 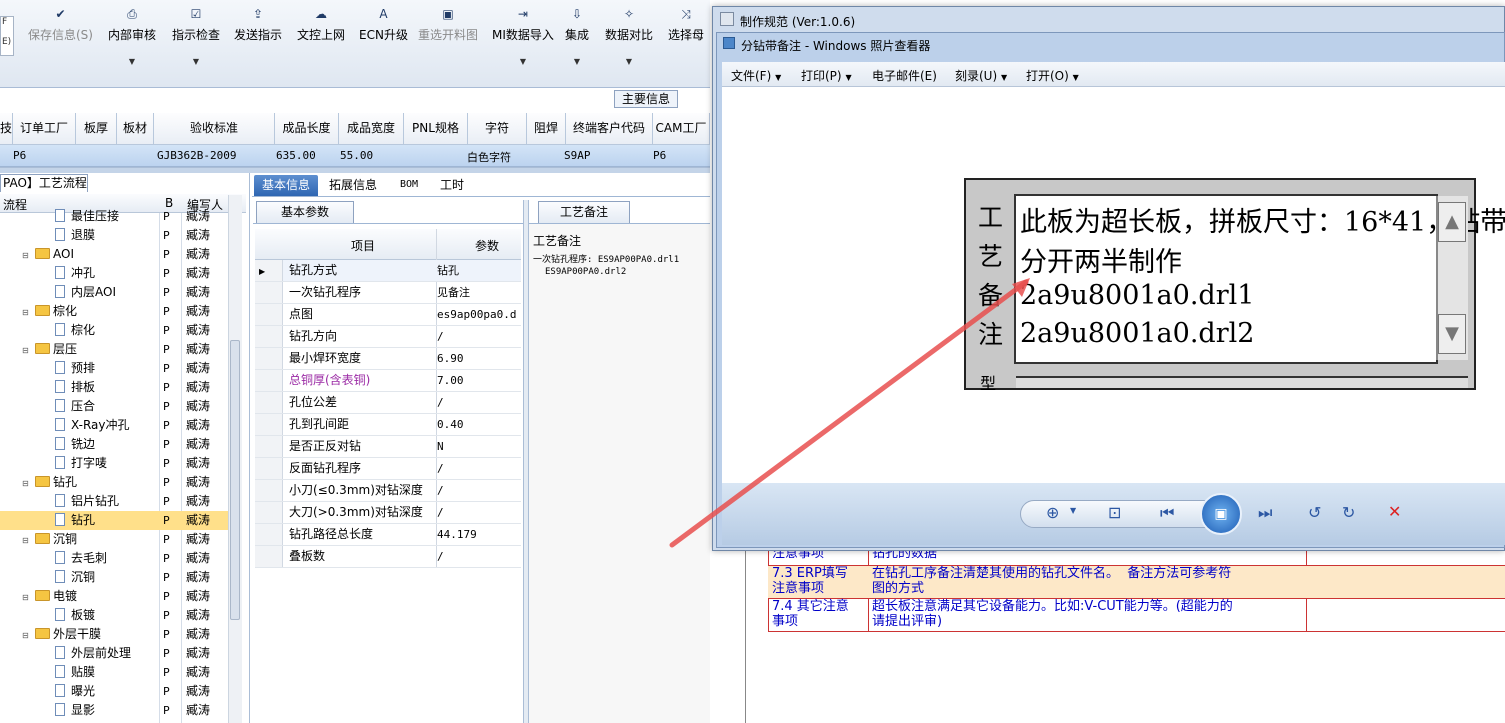 What do you see at coordinates (114, 349) in the screenshot?
I see `tree-item: ⊟ 层压 P 臧涛` at bounding box center [114, 349].